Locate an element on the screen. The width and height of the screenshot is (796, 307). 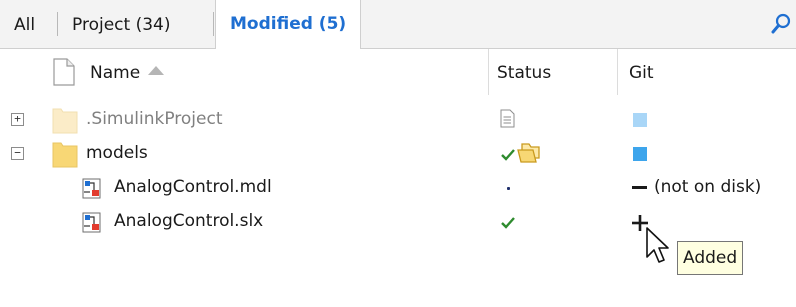
tree-row: AnalogControl.slx is located at coordinates (398, 222).